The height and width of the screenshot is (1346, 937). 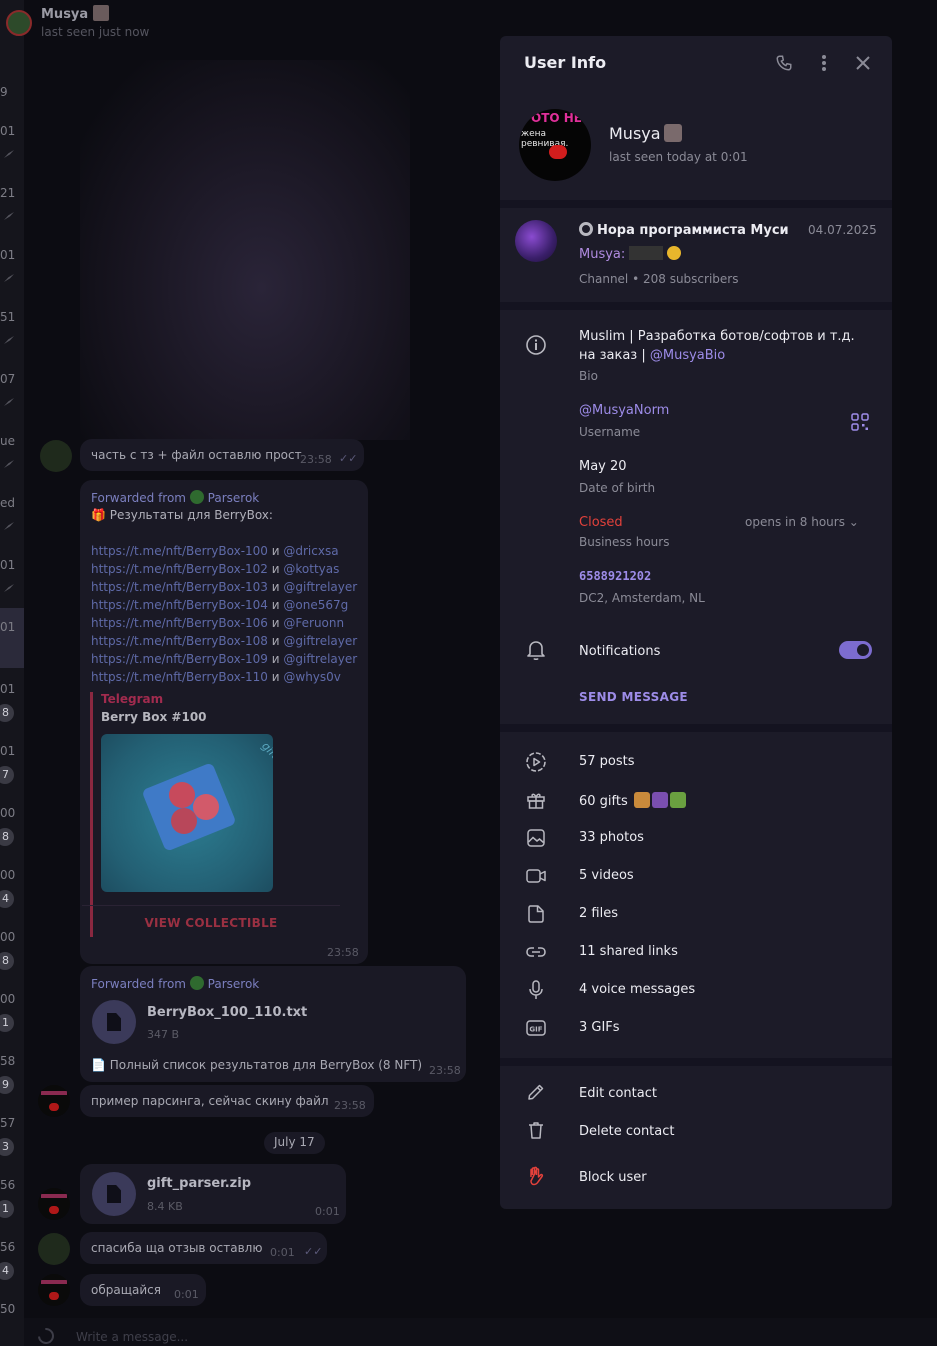 I want to click on channel-meta: Channel • 208 subscribers, so click(x=659, y=279).